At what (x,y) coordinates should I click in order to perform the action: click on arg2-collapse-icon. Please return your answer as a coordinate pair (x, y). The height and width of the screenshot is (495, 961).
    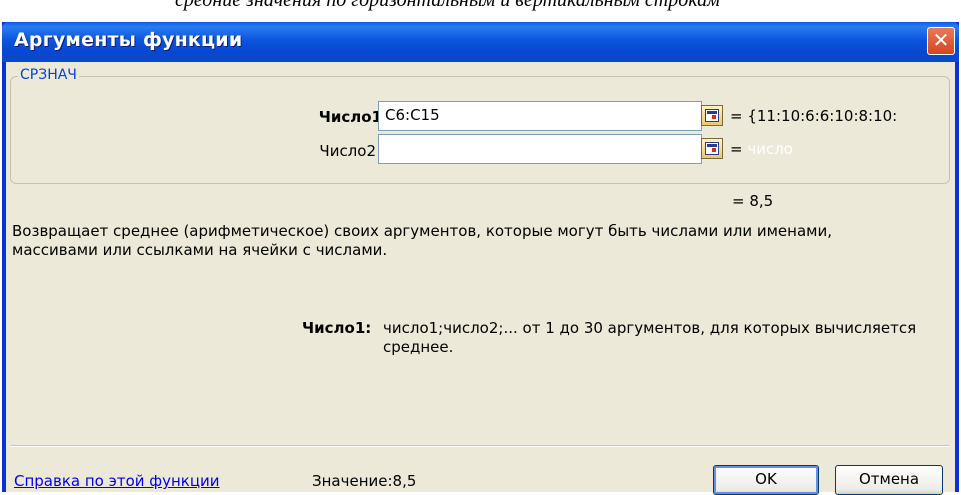
    Looking at the image, I should click on (712, 148).